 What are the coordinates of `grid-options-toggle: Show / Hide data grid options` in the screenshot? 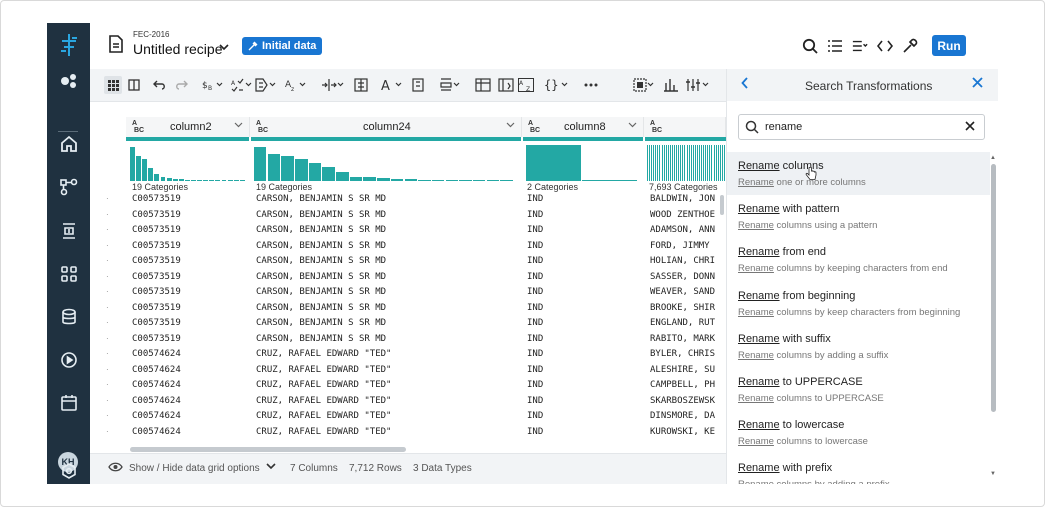 It's located at (194, 468).